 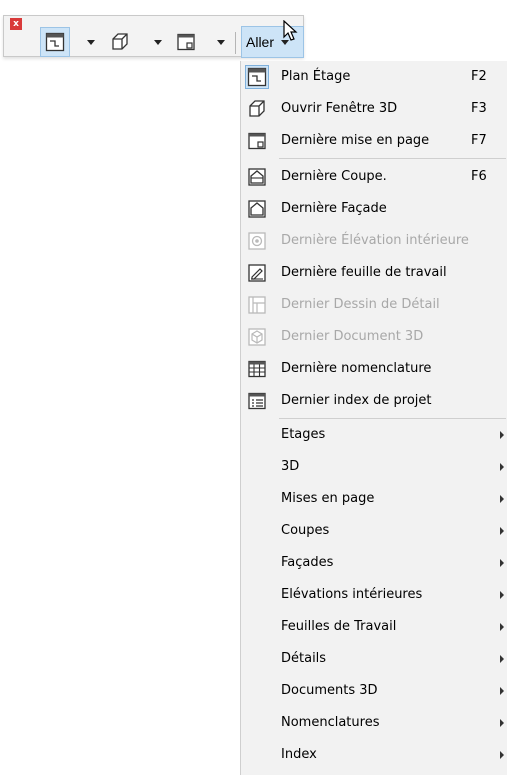 What do you see at coordinates (16, 24) in the screenshot?
I see `close-button: x` at bounding box center [16, 24].